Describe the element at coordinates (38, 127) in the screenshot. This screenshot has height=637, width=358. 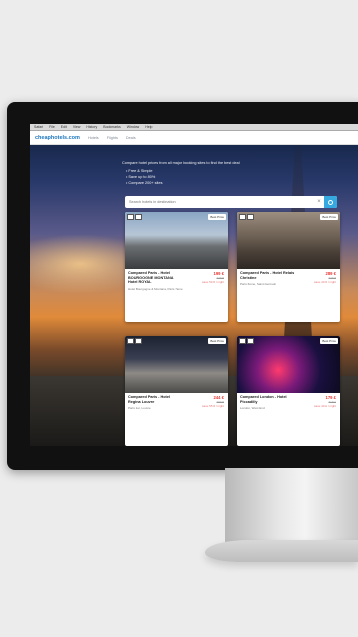
I see `menu-item: Safari` at that location.